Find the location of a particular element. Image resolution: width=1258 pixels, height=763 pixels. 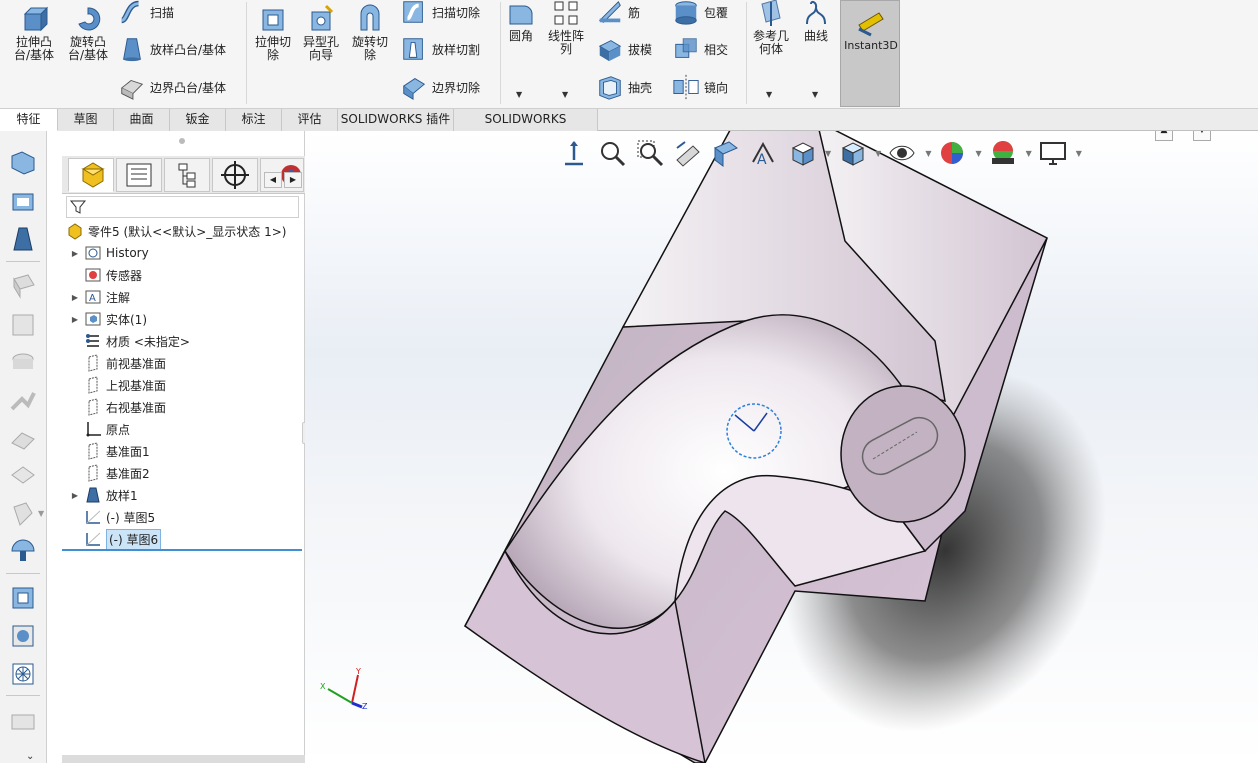

tree-item-sensors: 传感器 is located at coordinates (113, 275).